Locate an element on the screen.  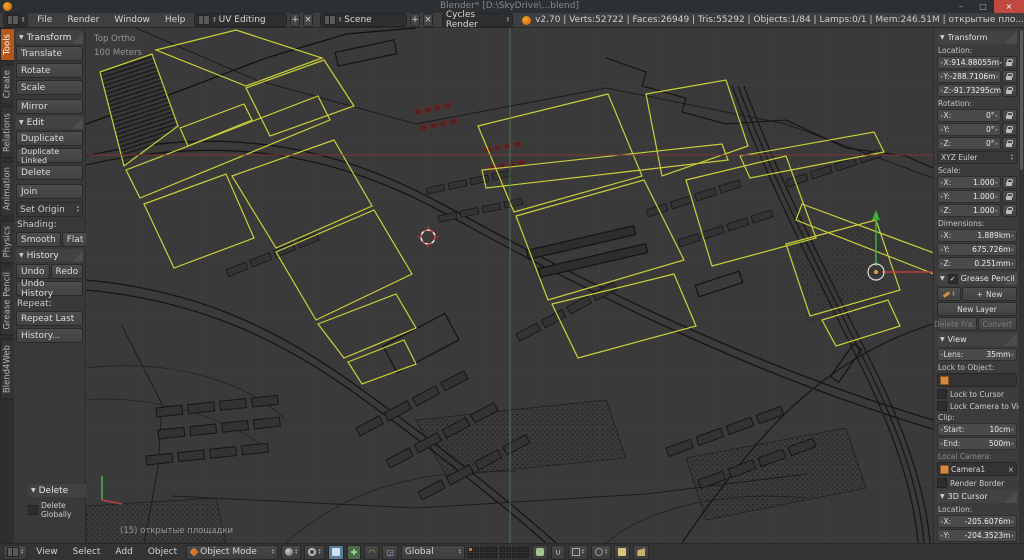
tab-tools: Tools is located at coordinates (7, 44).